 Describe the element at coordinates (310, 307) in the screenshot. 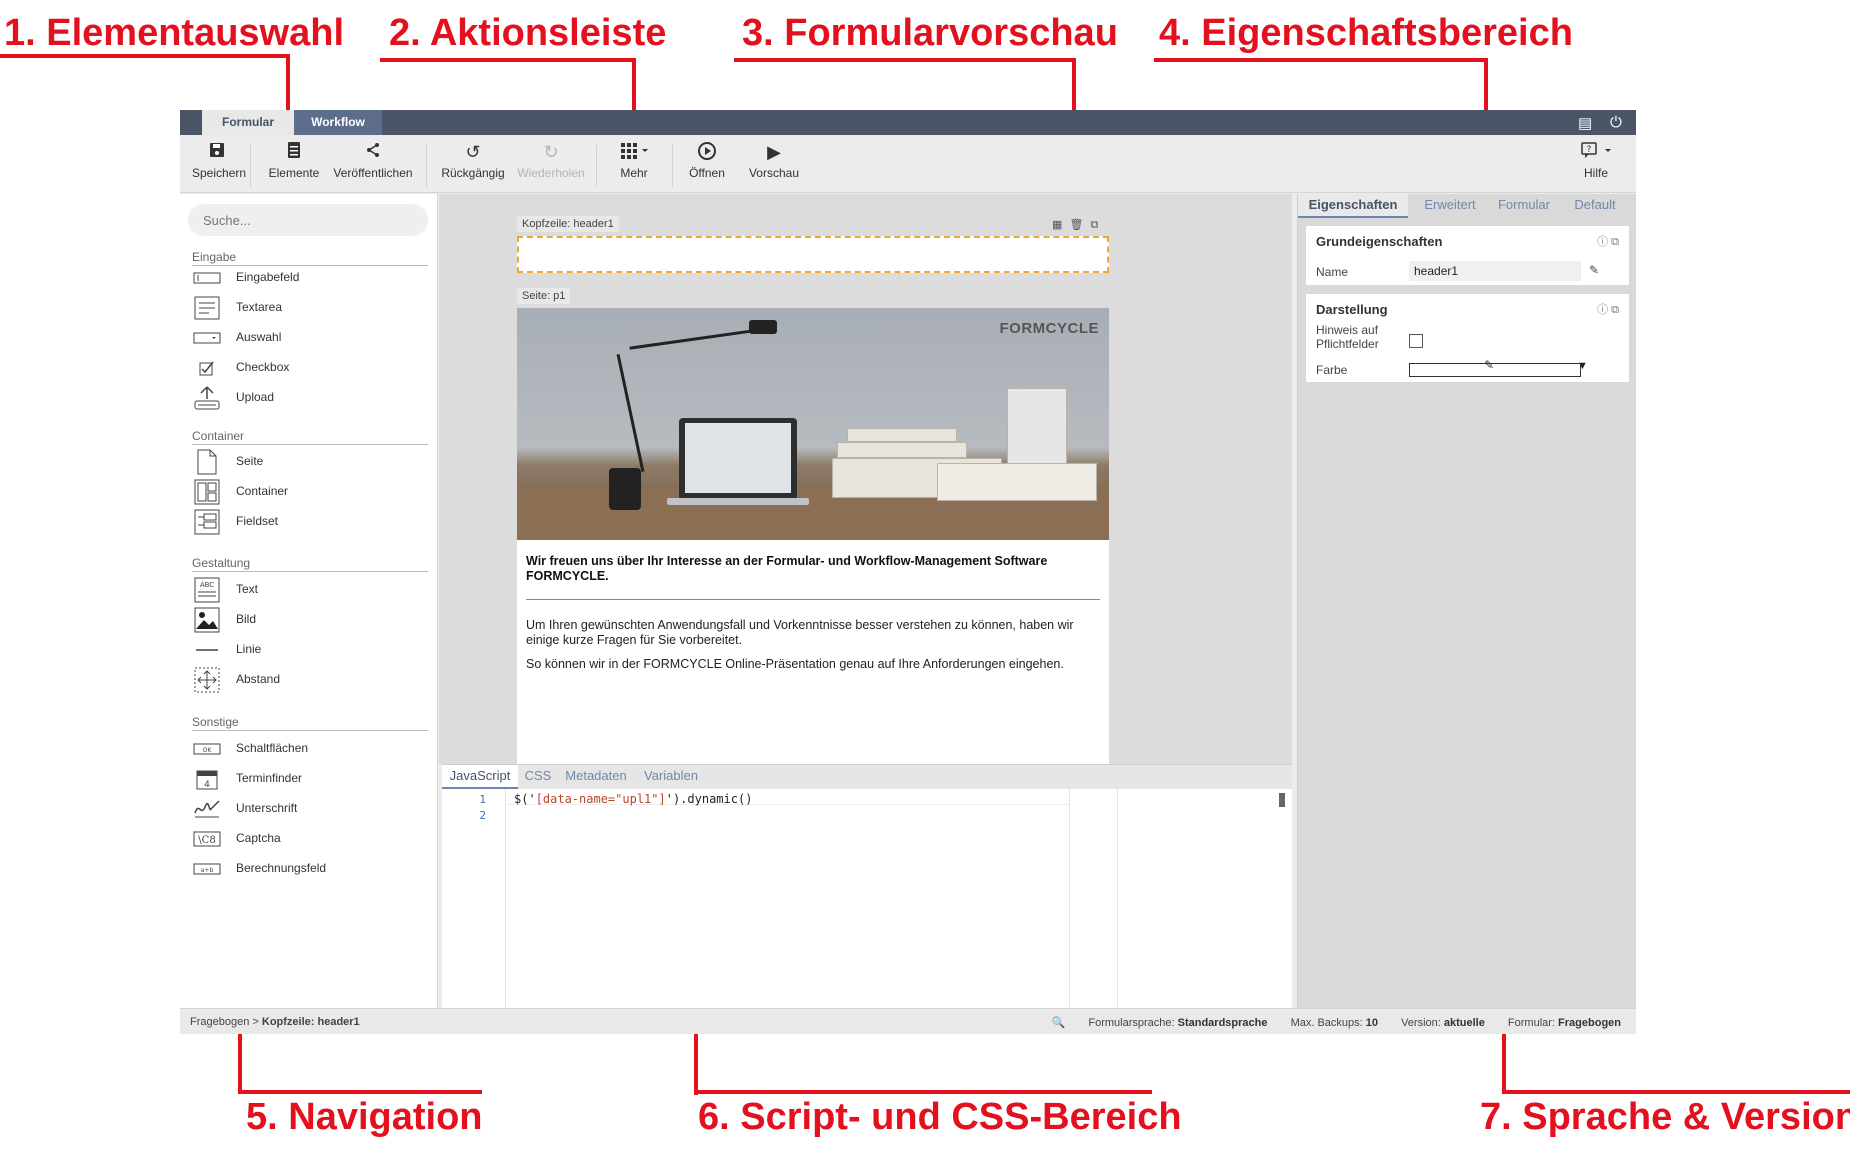

I see `element-textarea: Textarea` at that location.